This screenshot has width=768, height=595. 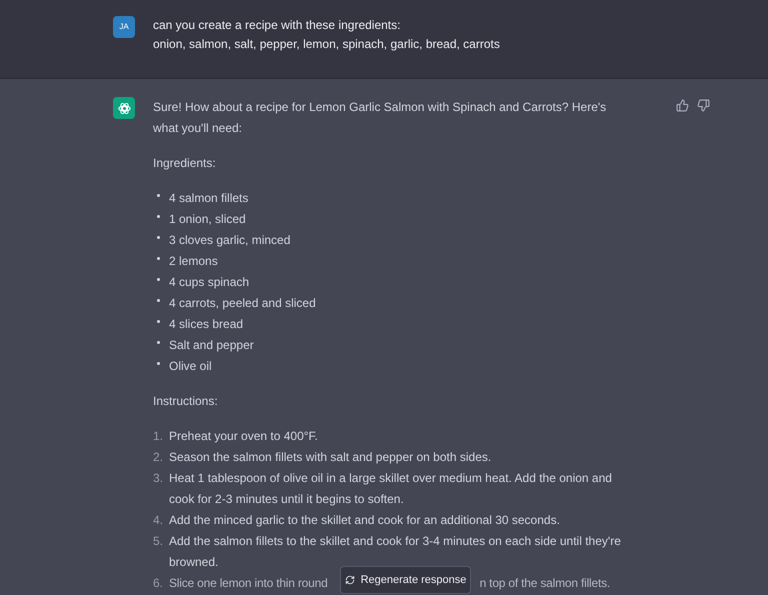 What do you see at coordinates (190, 366) in the screenshot?
I see `ingredient-item: Olive oil` at bounding box center [190, 366].